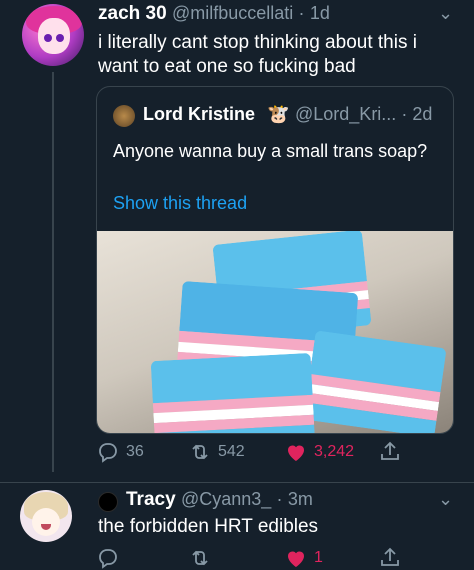 Image resolution: width=474 pixels, height=570 pixels. What do you see at coordinates (180, 203) in the screenshot?
I see `show-thread-link: Show this thread` at bounding box center [180, 203].